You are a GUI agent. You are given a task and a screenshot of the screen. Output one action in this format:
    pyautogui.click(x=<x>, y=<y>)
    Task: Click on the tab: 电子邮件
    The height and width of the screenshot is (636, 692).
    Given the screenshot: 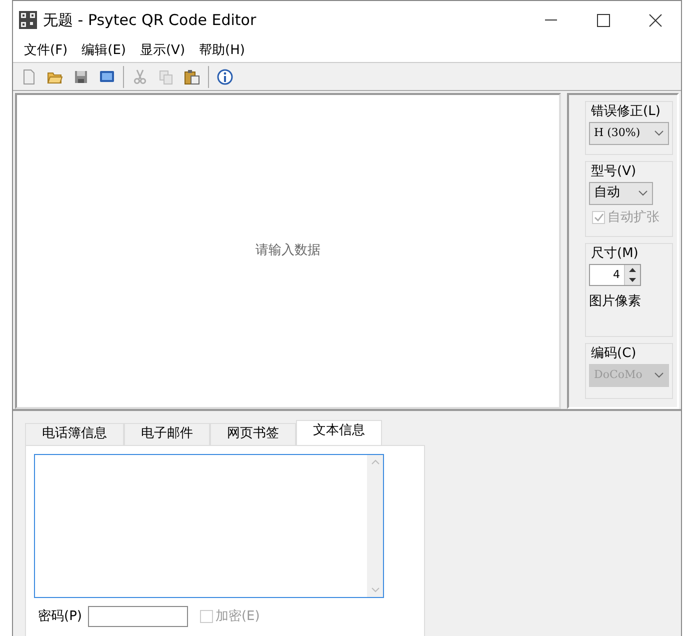 What is the action you would take?
    pyautogui.click(x=167, y=434)
    